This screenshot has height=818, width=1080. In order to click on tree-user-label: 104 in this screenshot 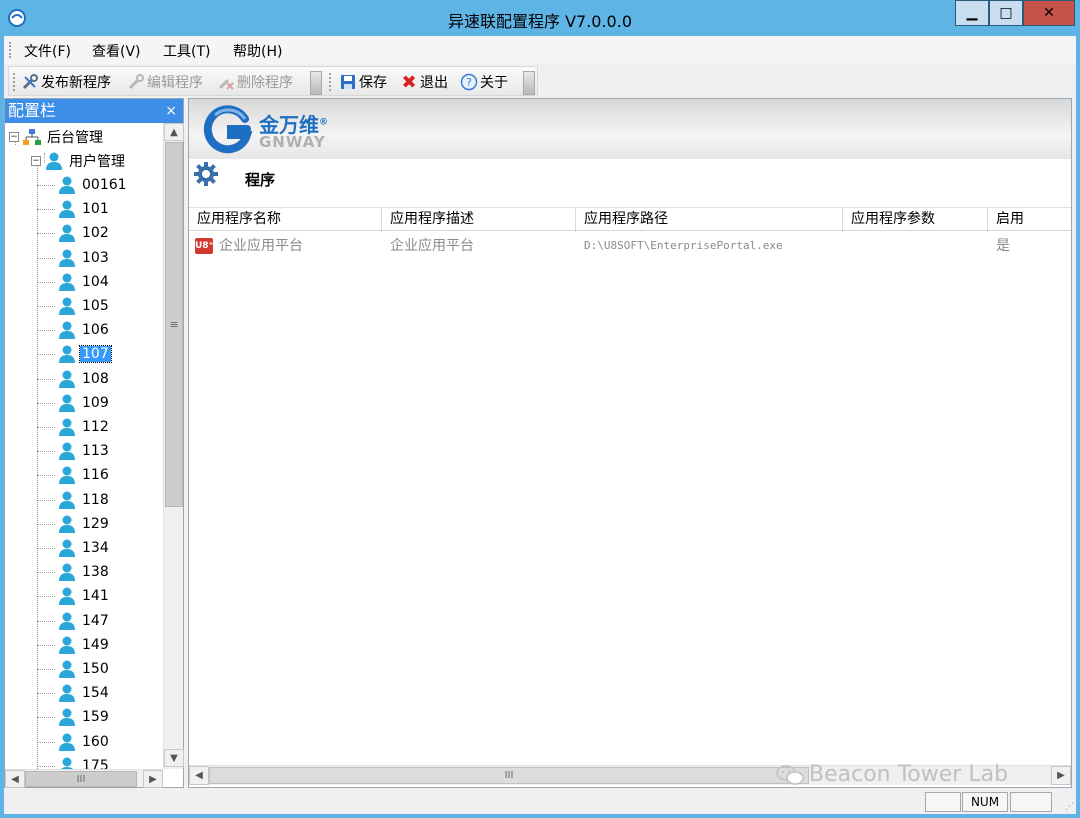, I will do `click(95, 281)`.